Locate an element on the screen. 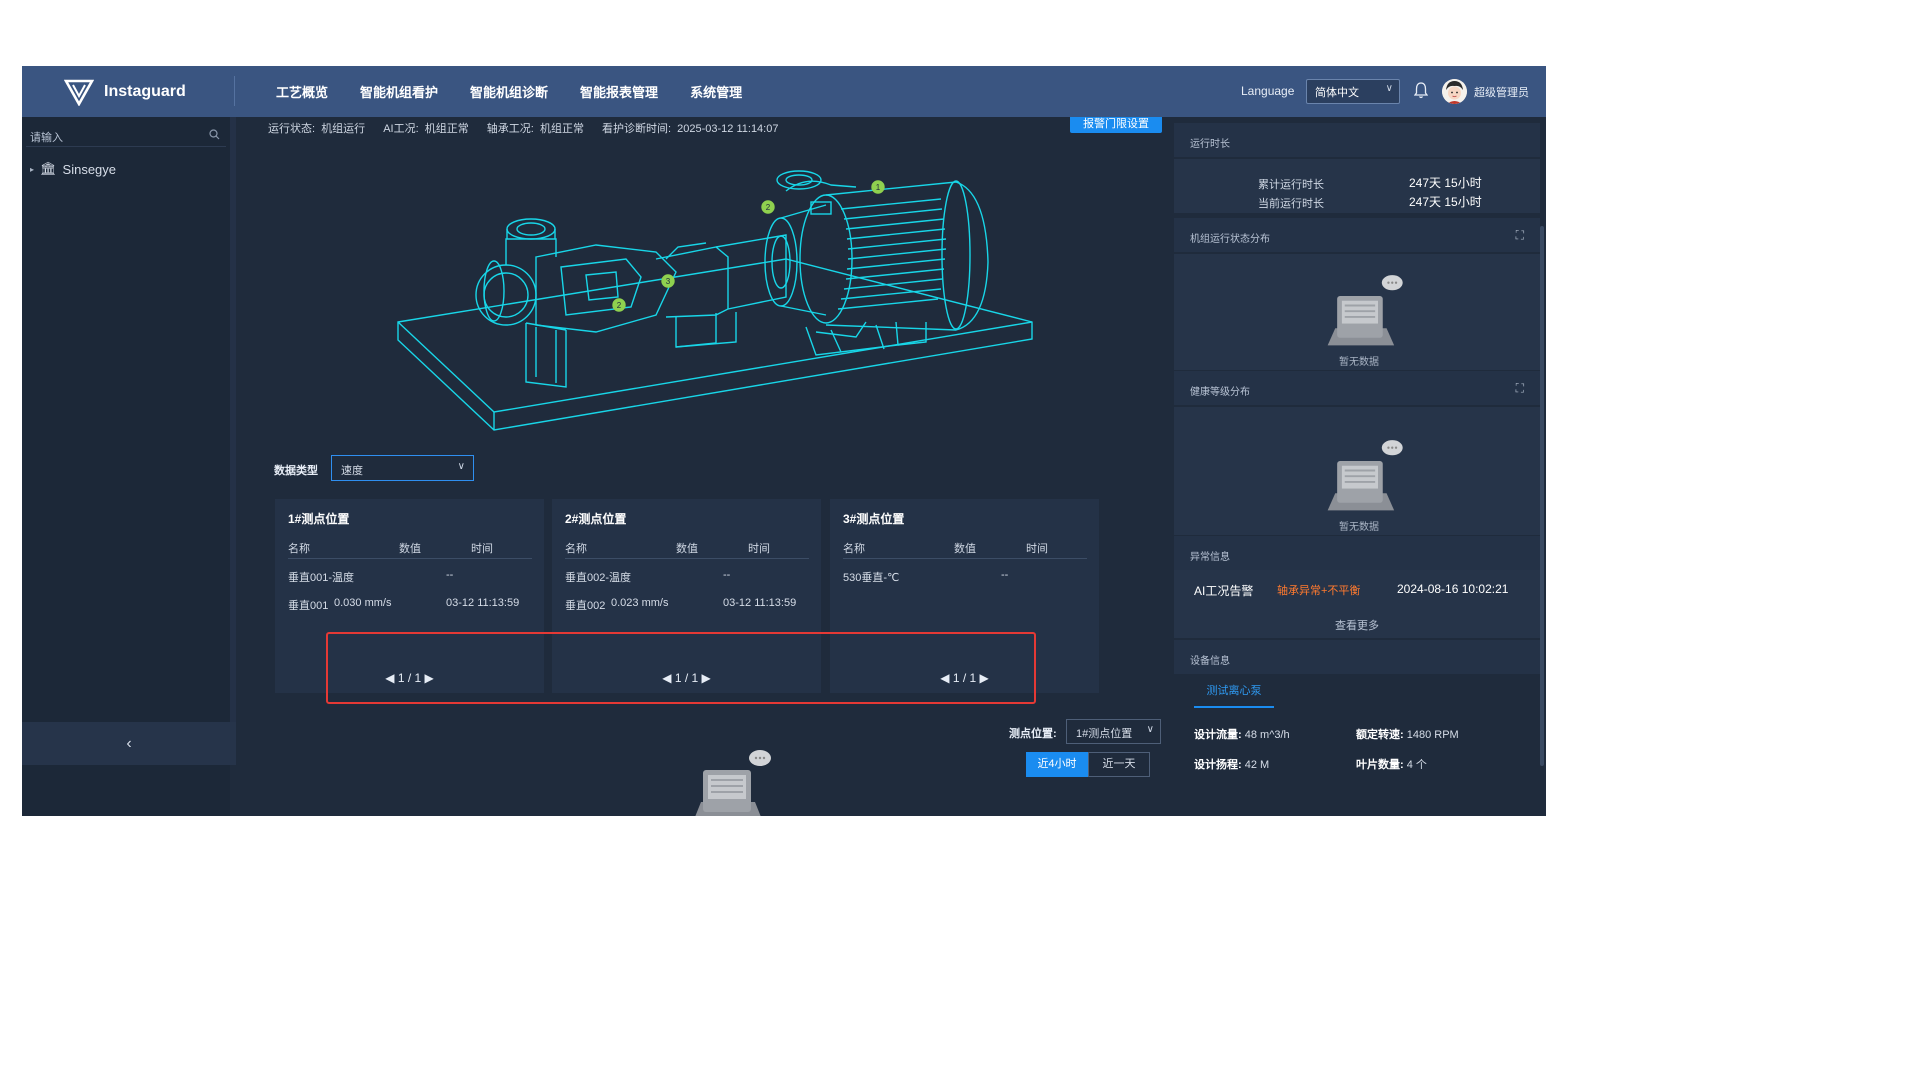 This screenshot has height=1080, width=1920. diagnosis-time-value: 2025-03-12 11:14:07 is located at coordinates (728, 129).